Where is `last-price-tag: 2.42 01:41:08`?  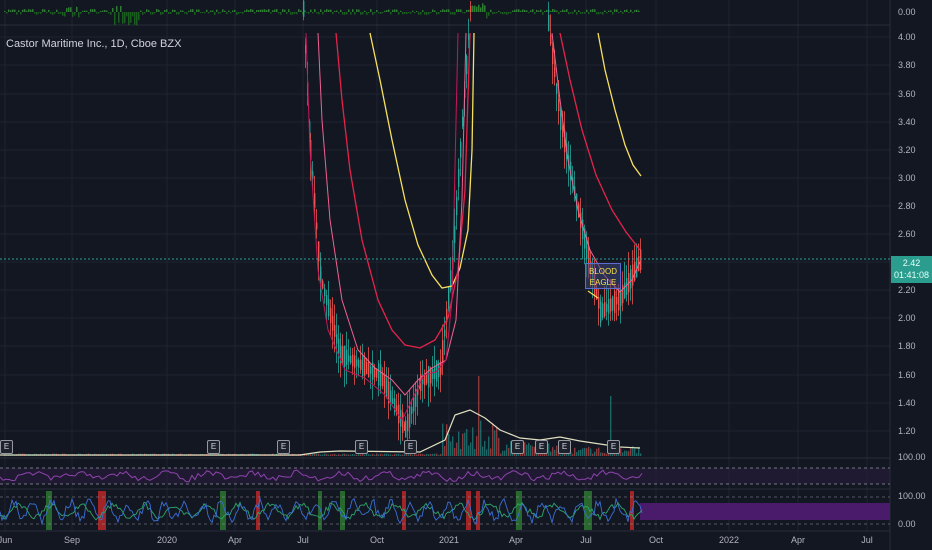 last-price-tag: 2.42 01:41:08 is located at coordinates (911, 269).